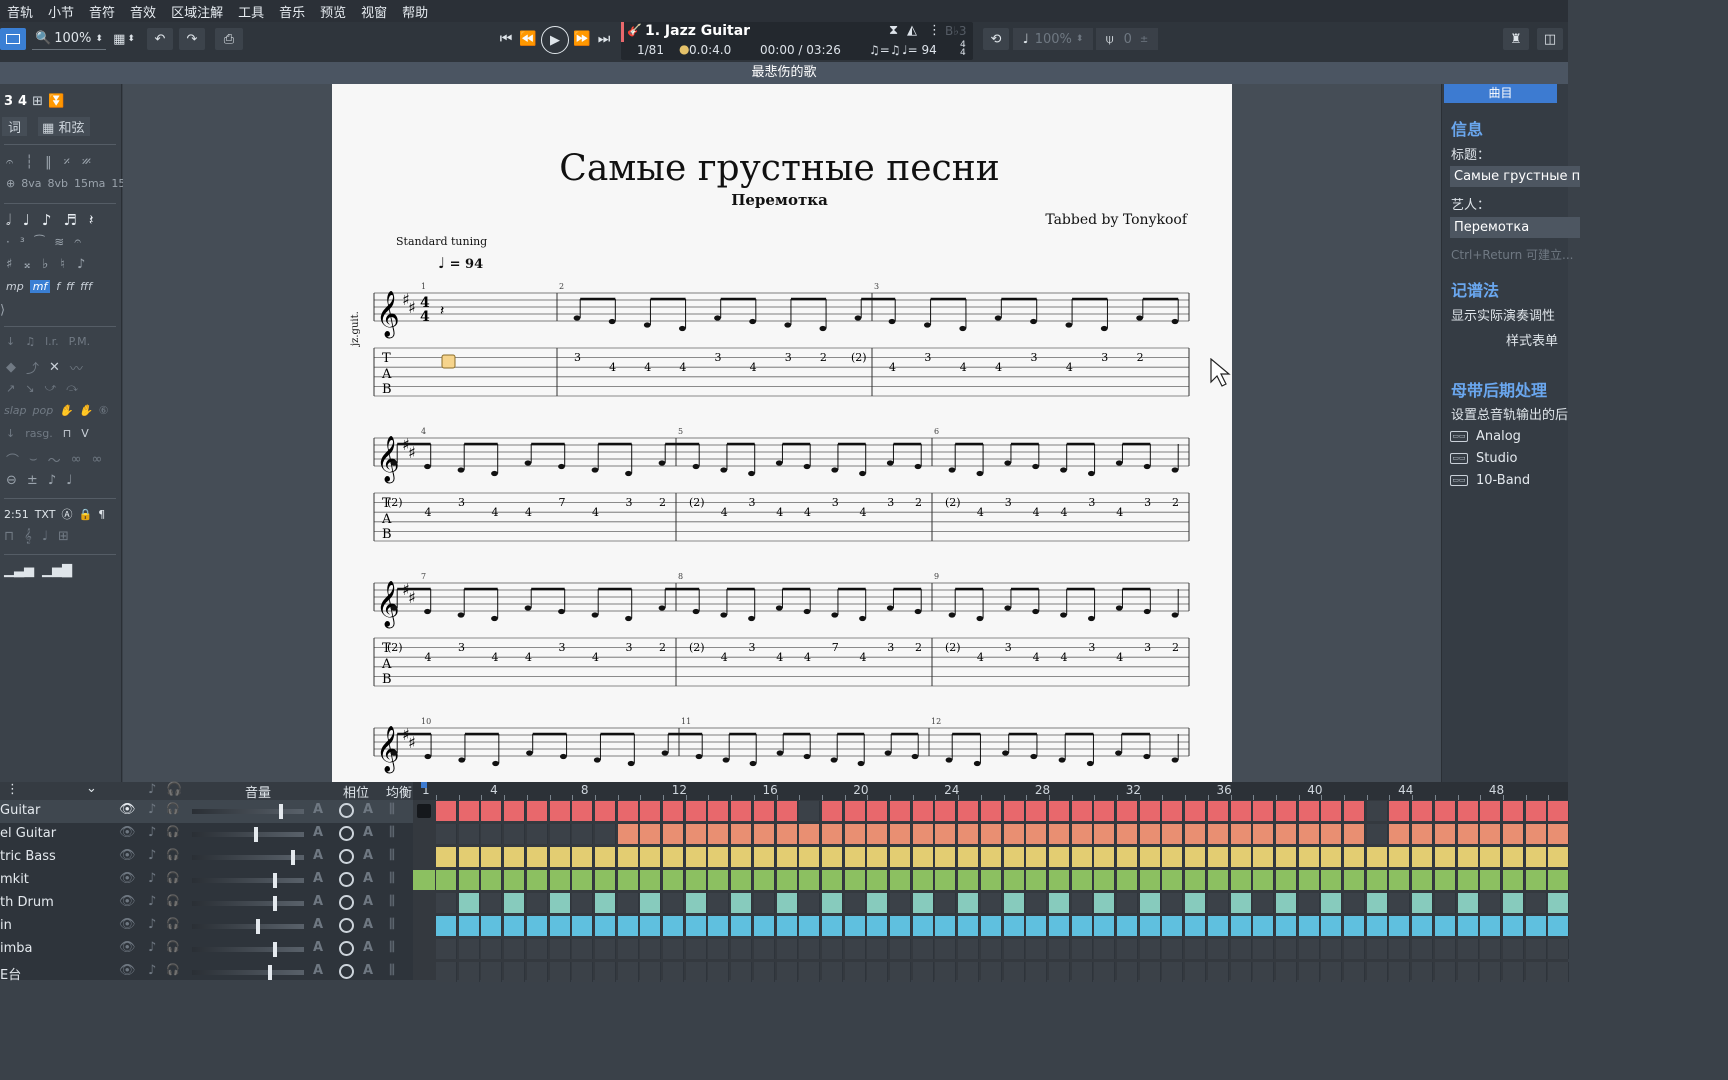  What do you see at coordinates (6, 925) in the screenshot?
I see `track-name: in` at bounding box center [6, 925].